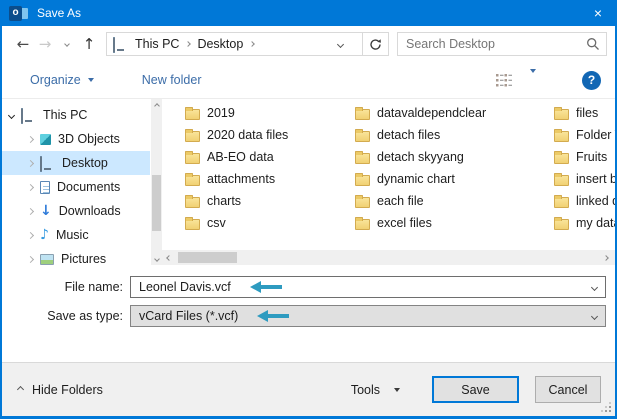  I want to click on sidebar-item-documents: Documents, so click(76, 187).